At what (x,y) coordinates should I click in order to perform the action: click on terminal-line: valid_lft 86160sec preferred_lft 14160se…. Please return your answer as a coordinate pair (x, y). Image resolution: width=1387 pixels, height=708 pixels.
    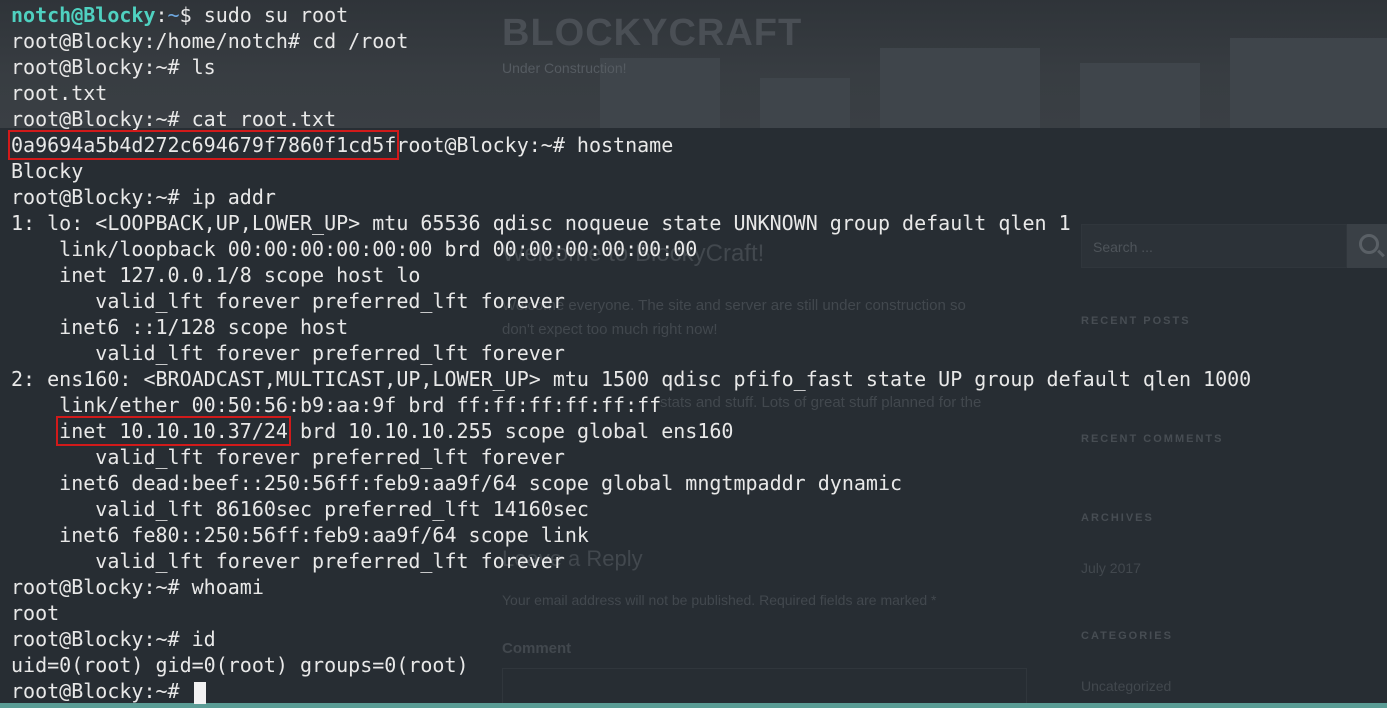
    Looking at the image, I should click on (300, 509).